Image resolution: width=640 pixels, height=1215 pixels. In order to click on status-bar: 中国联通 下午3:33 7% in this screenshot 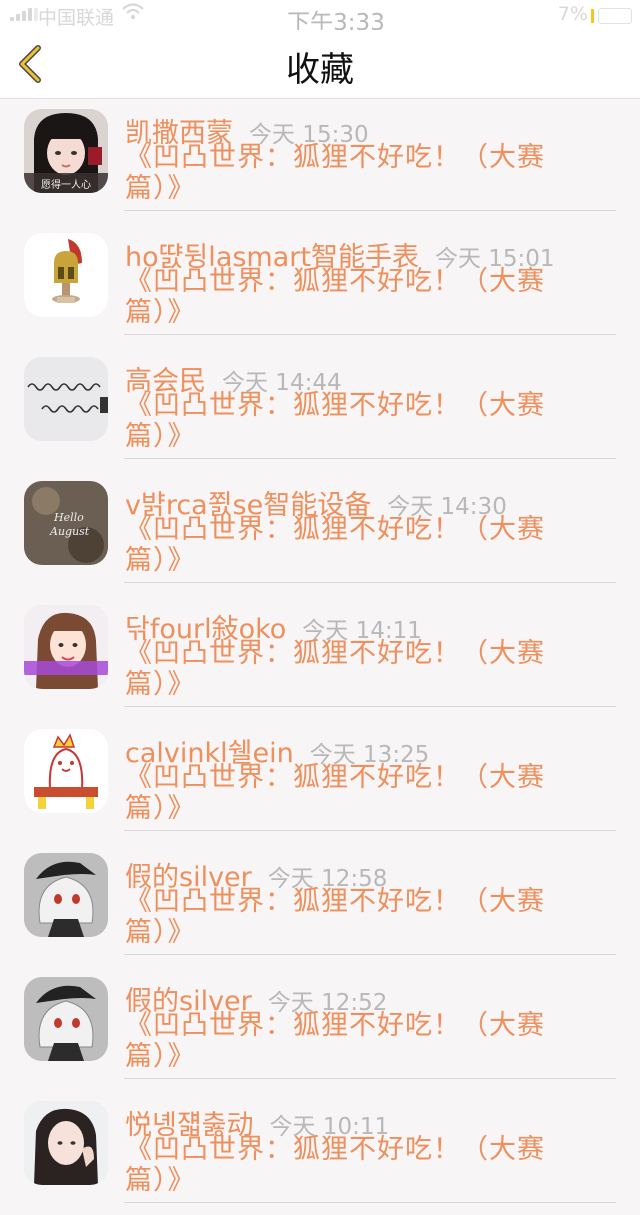, I will do `click(320, 18)`.